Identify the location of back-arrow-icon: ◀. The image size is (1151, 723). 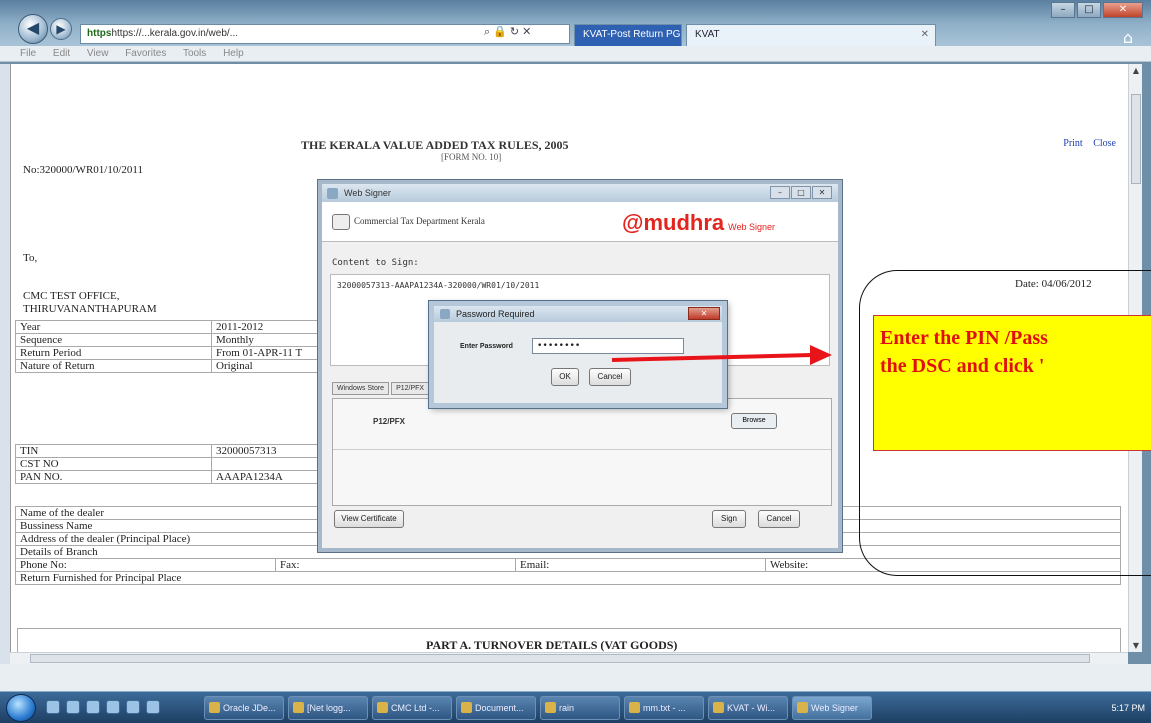
(33, 29).